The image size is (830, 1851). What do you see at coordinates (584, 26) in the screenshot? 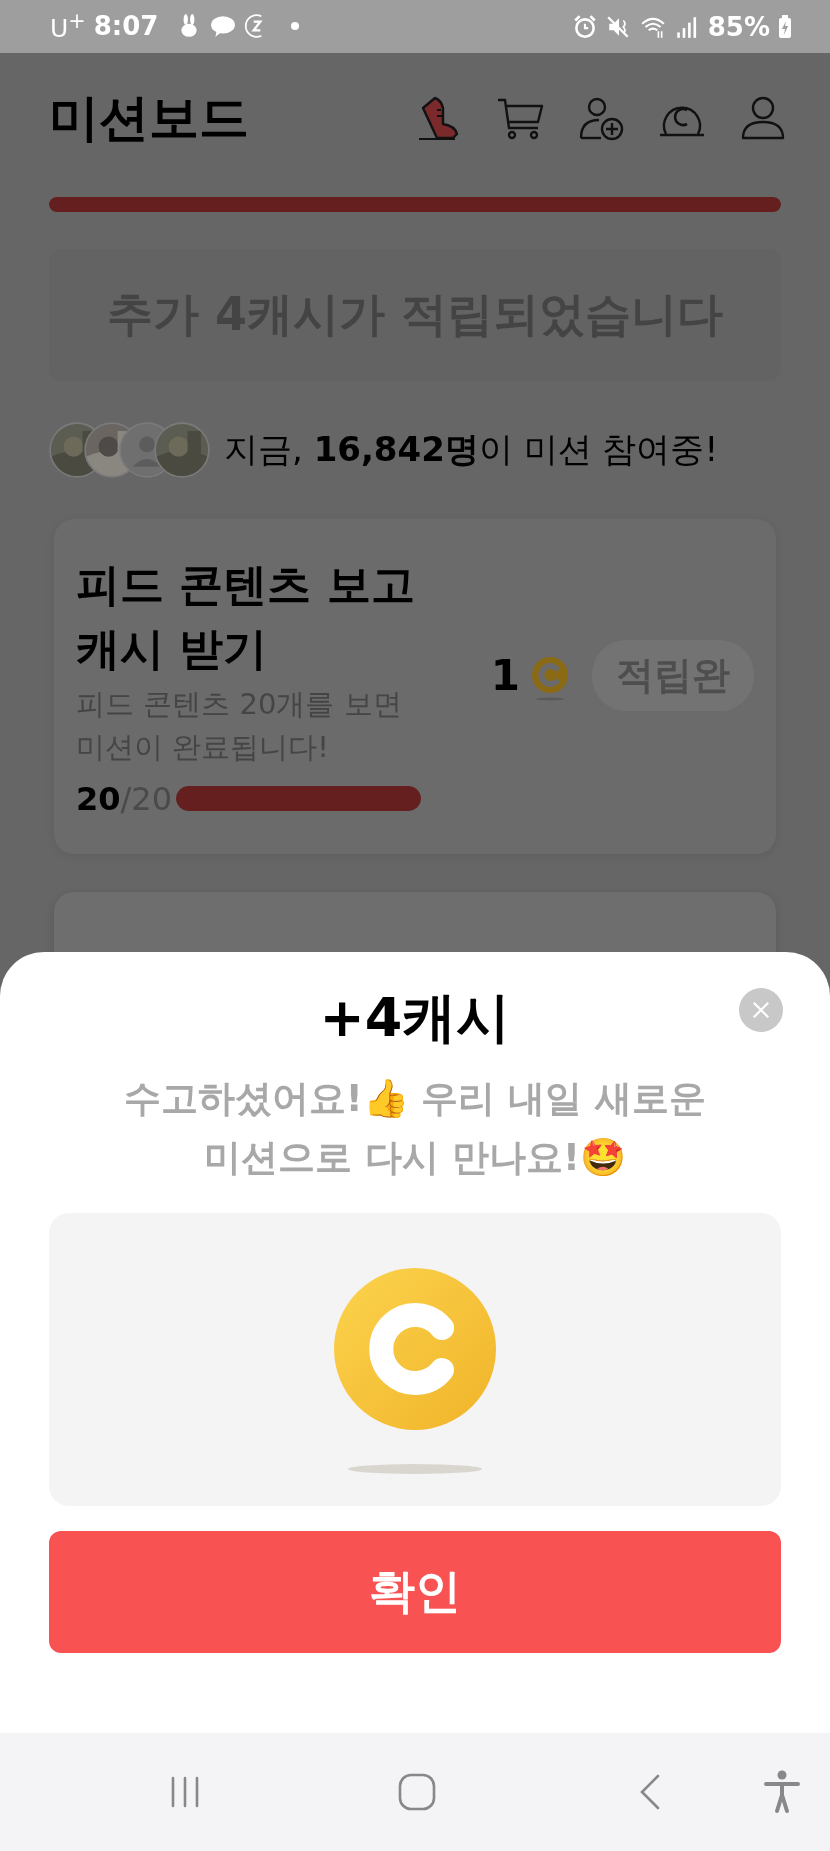
I see `alarm-icon` at bounding box center [584, 26].